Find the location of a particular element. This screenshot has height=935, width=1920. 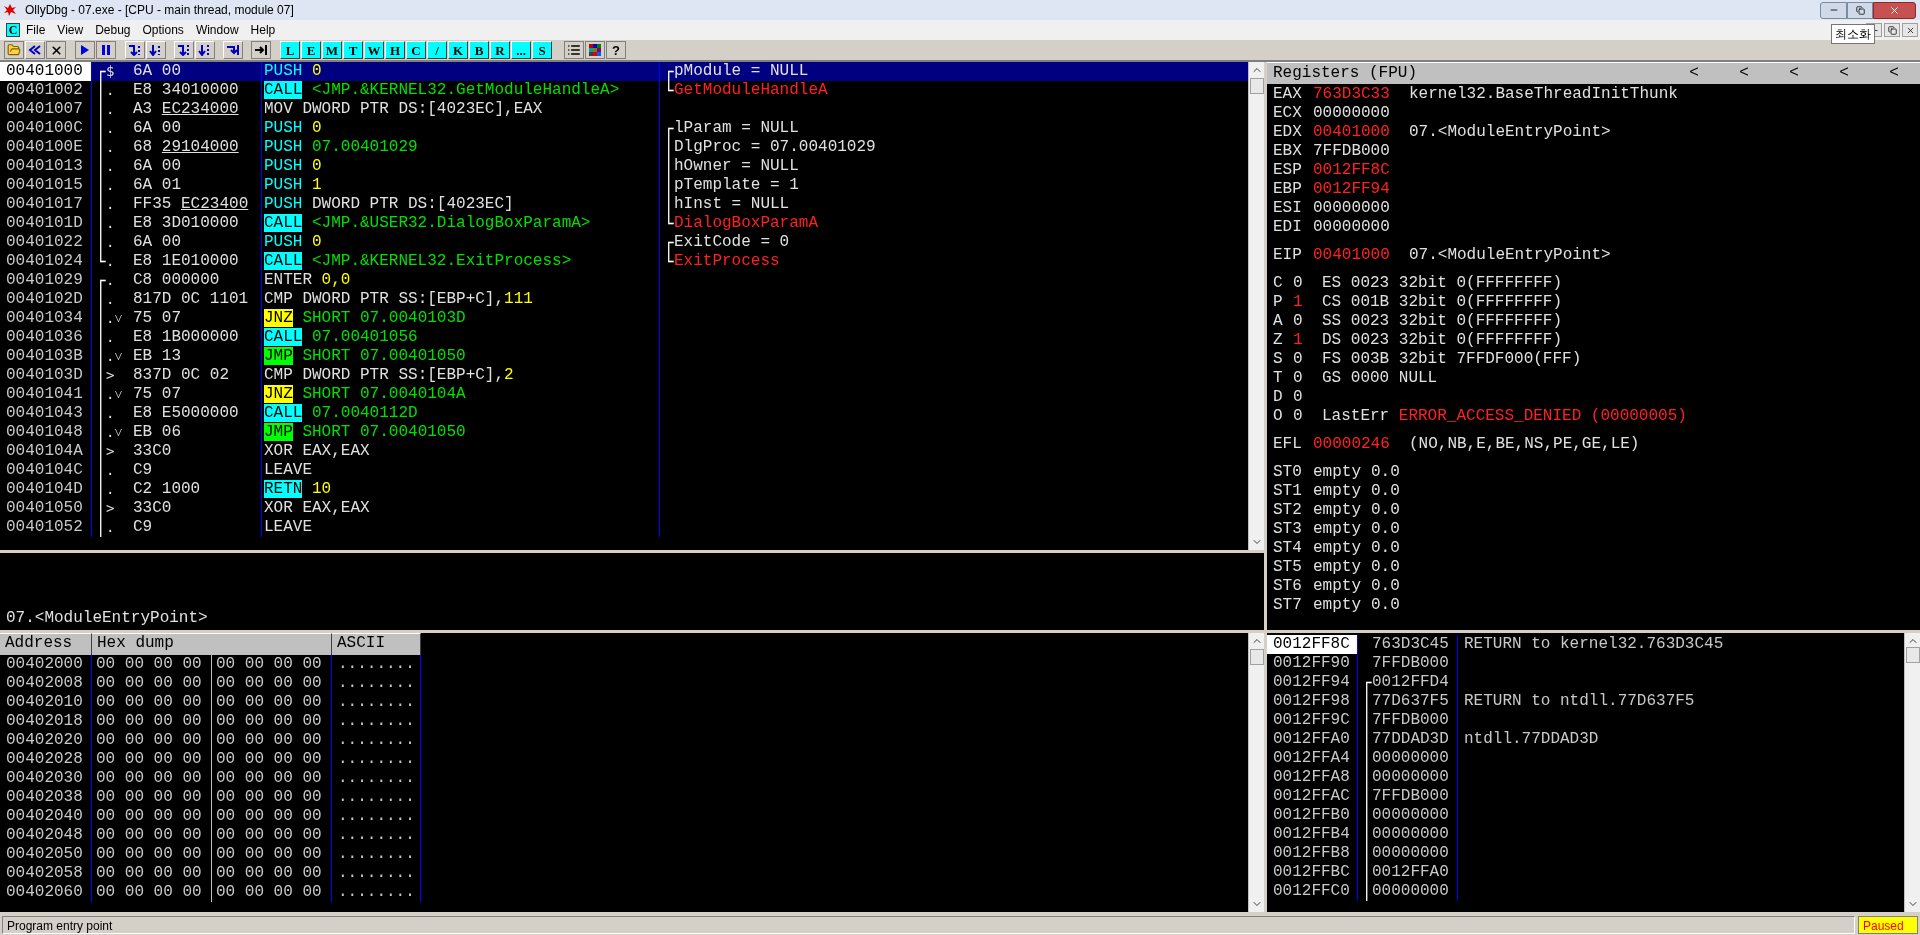

flow-marker: .˅ is located at coordinates (115, 356).